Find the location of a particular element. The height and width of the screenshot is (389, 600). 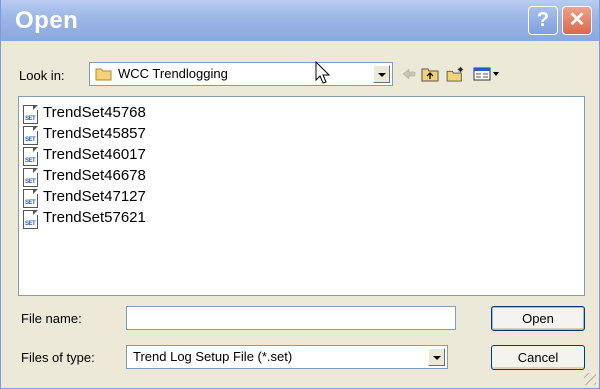

close-button: ✕ is located at coordinates (577, 20).